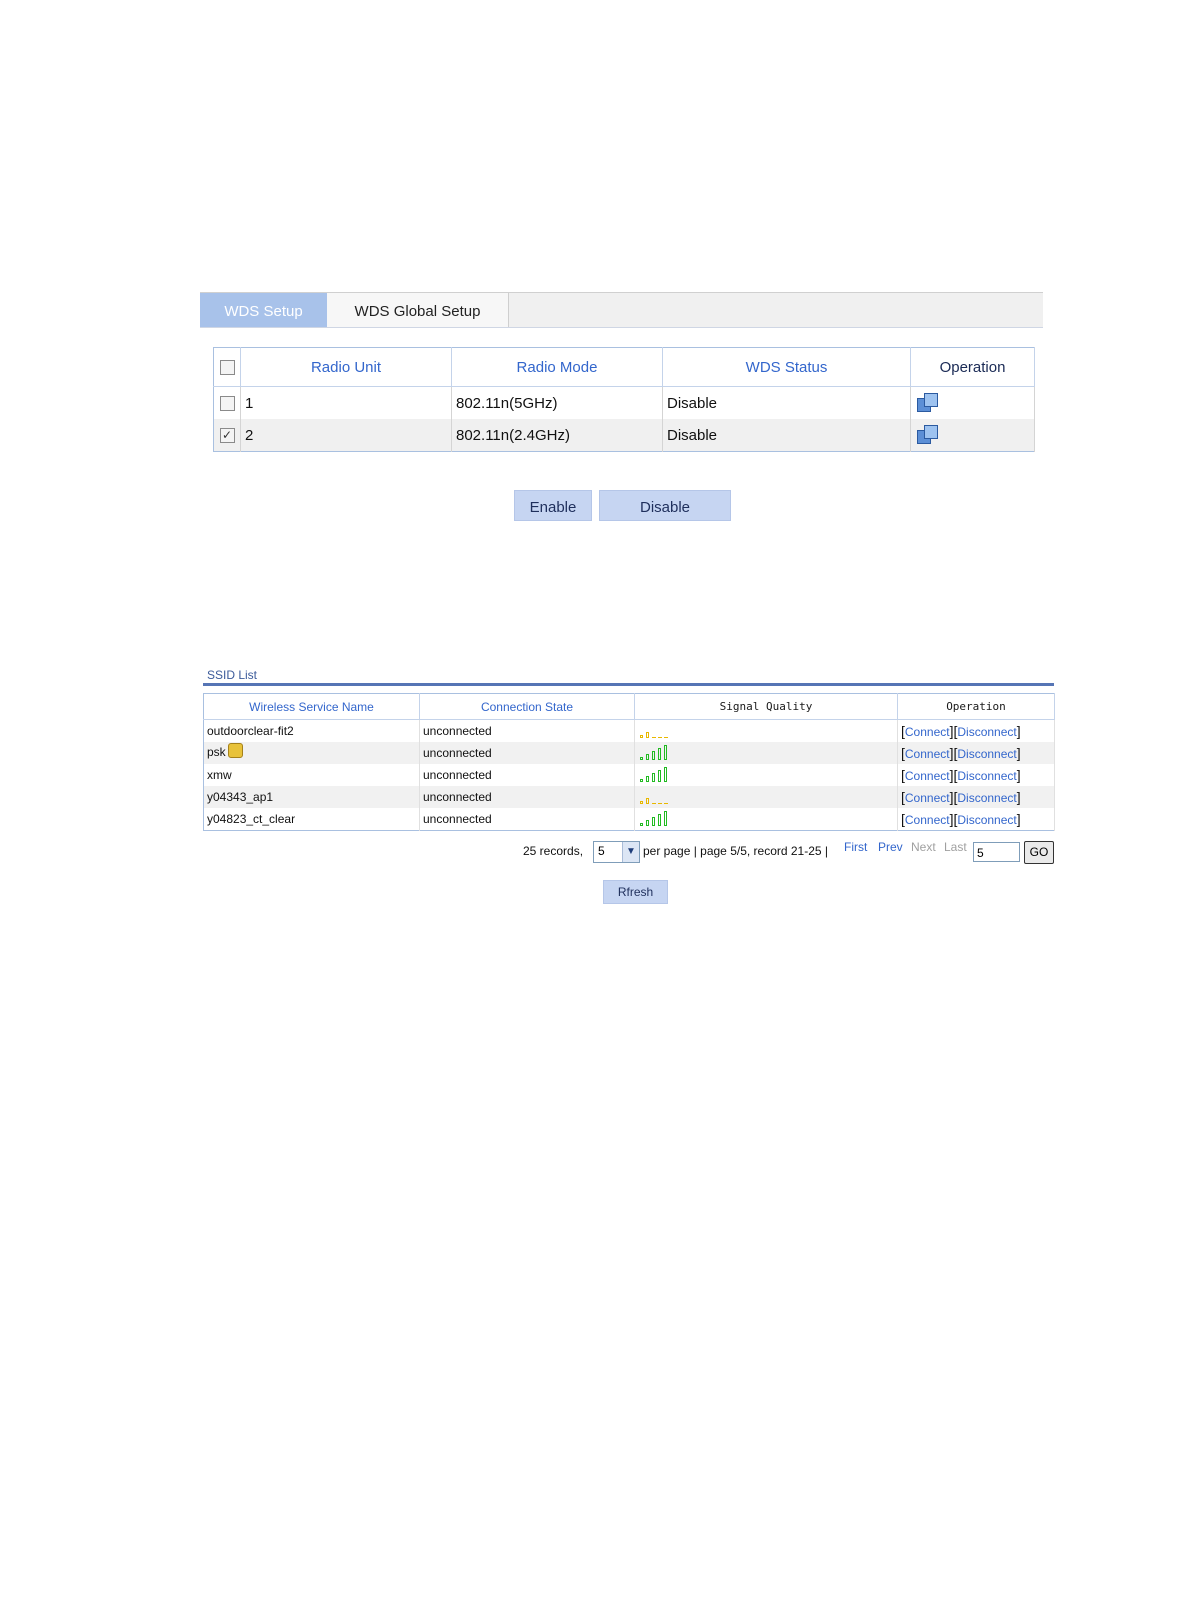  What do you see at coordinates (624, 402) in the screenshot?
I see `table-row: 1 802.11n(5GHz) Disable` at bounding box center [624, 402].